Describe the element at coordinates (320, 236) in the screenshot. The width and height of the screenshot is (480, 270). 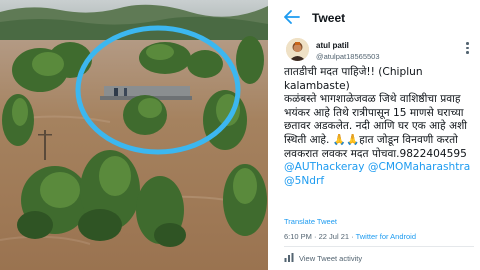
I see `tweet-timestamp: 6:10 PM · 22 Jul 21 ·` at that location.